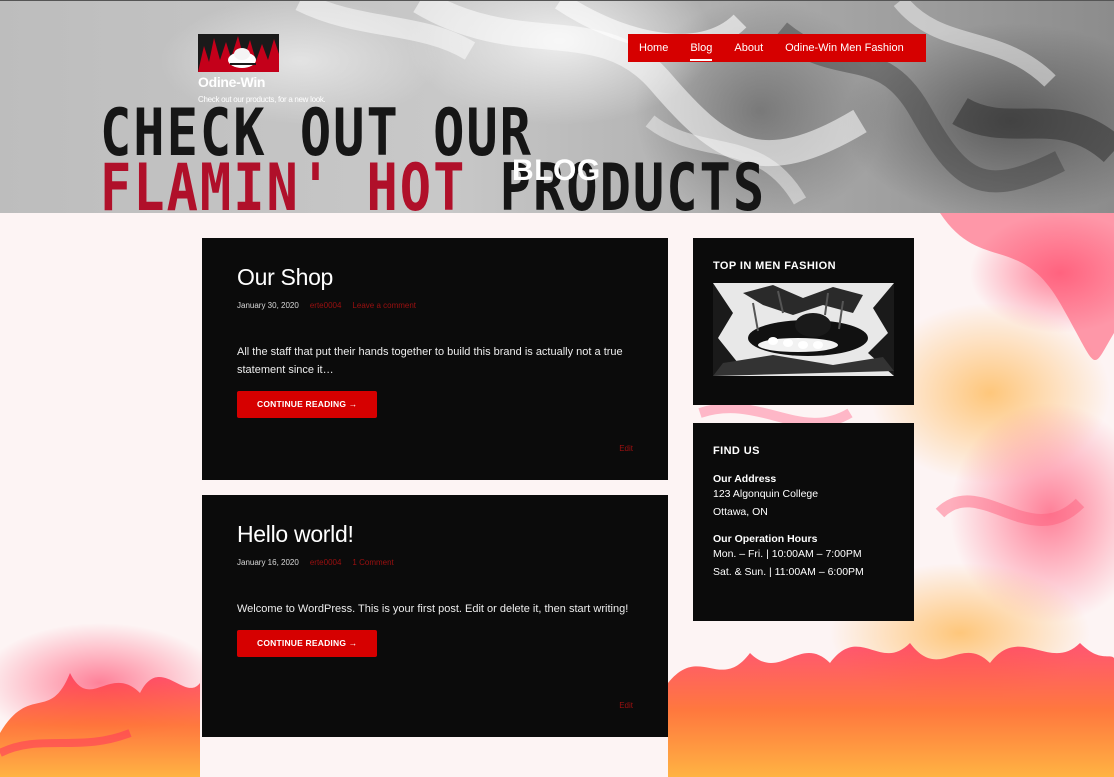 The height and width of the screenshot is (777, 1114). I want to click on hero-banner-line2: FLAMIN' HOT PRODUCTS, so click(433, 182).